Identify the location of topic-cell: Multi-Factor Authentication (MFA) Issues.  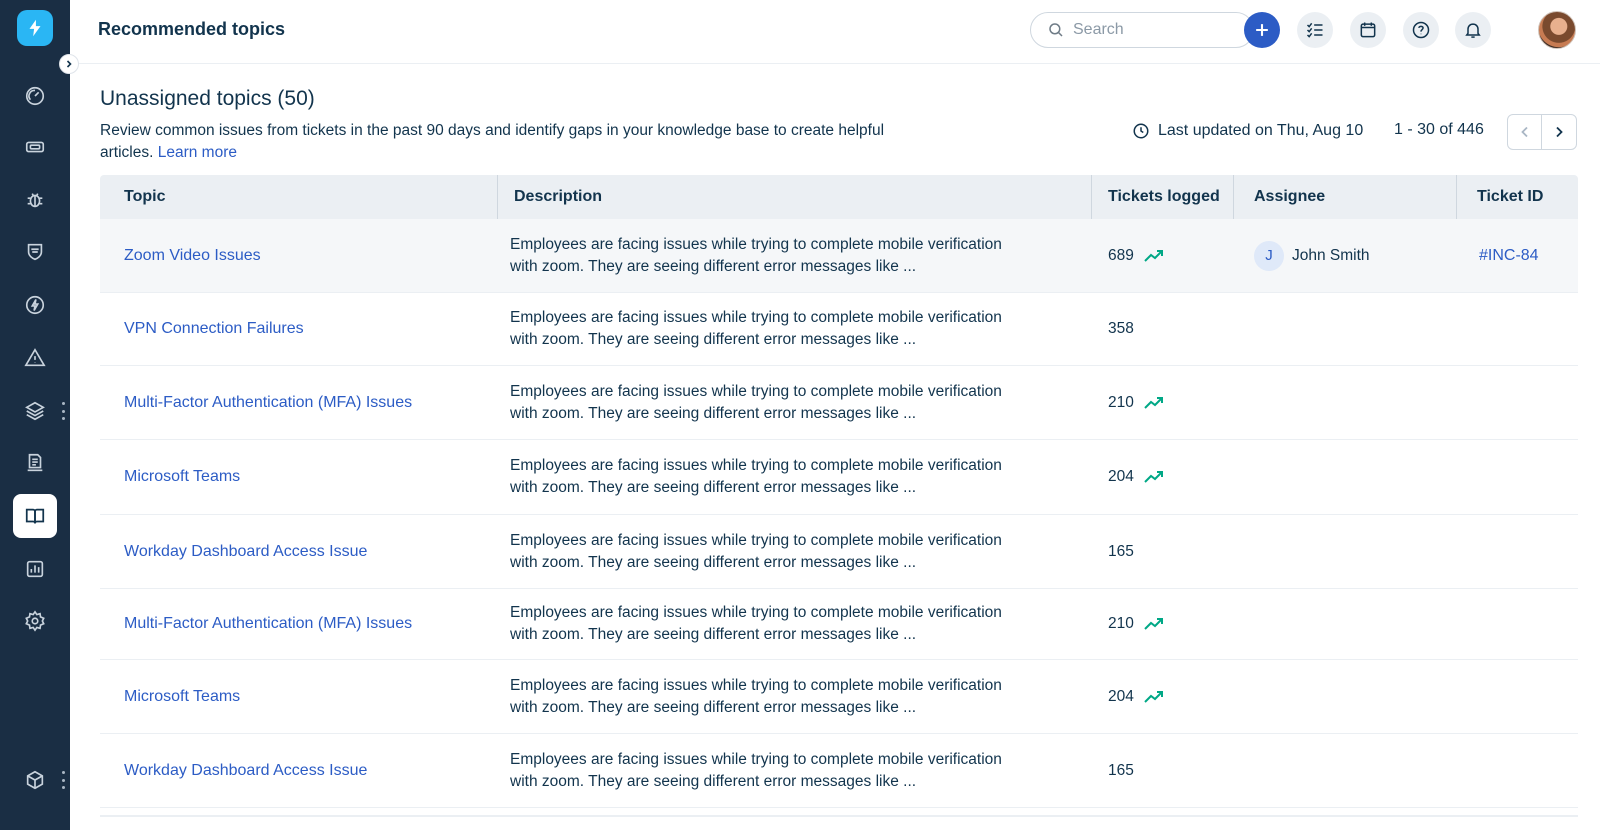
(299, 402).